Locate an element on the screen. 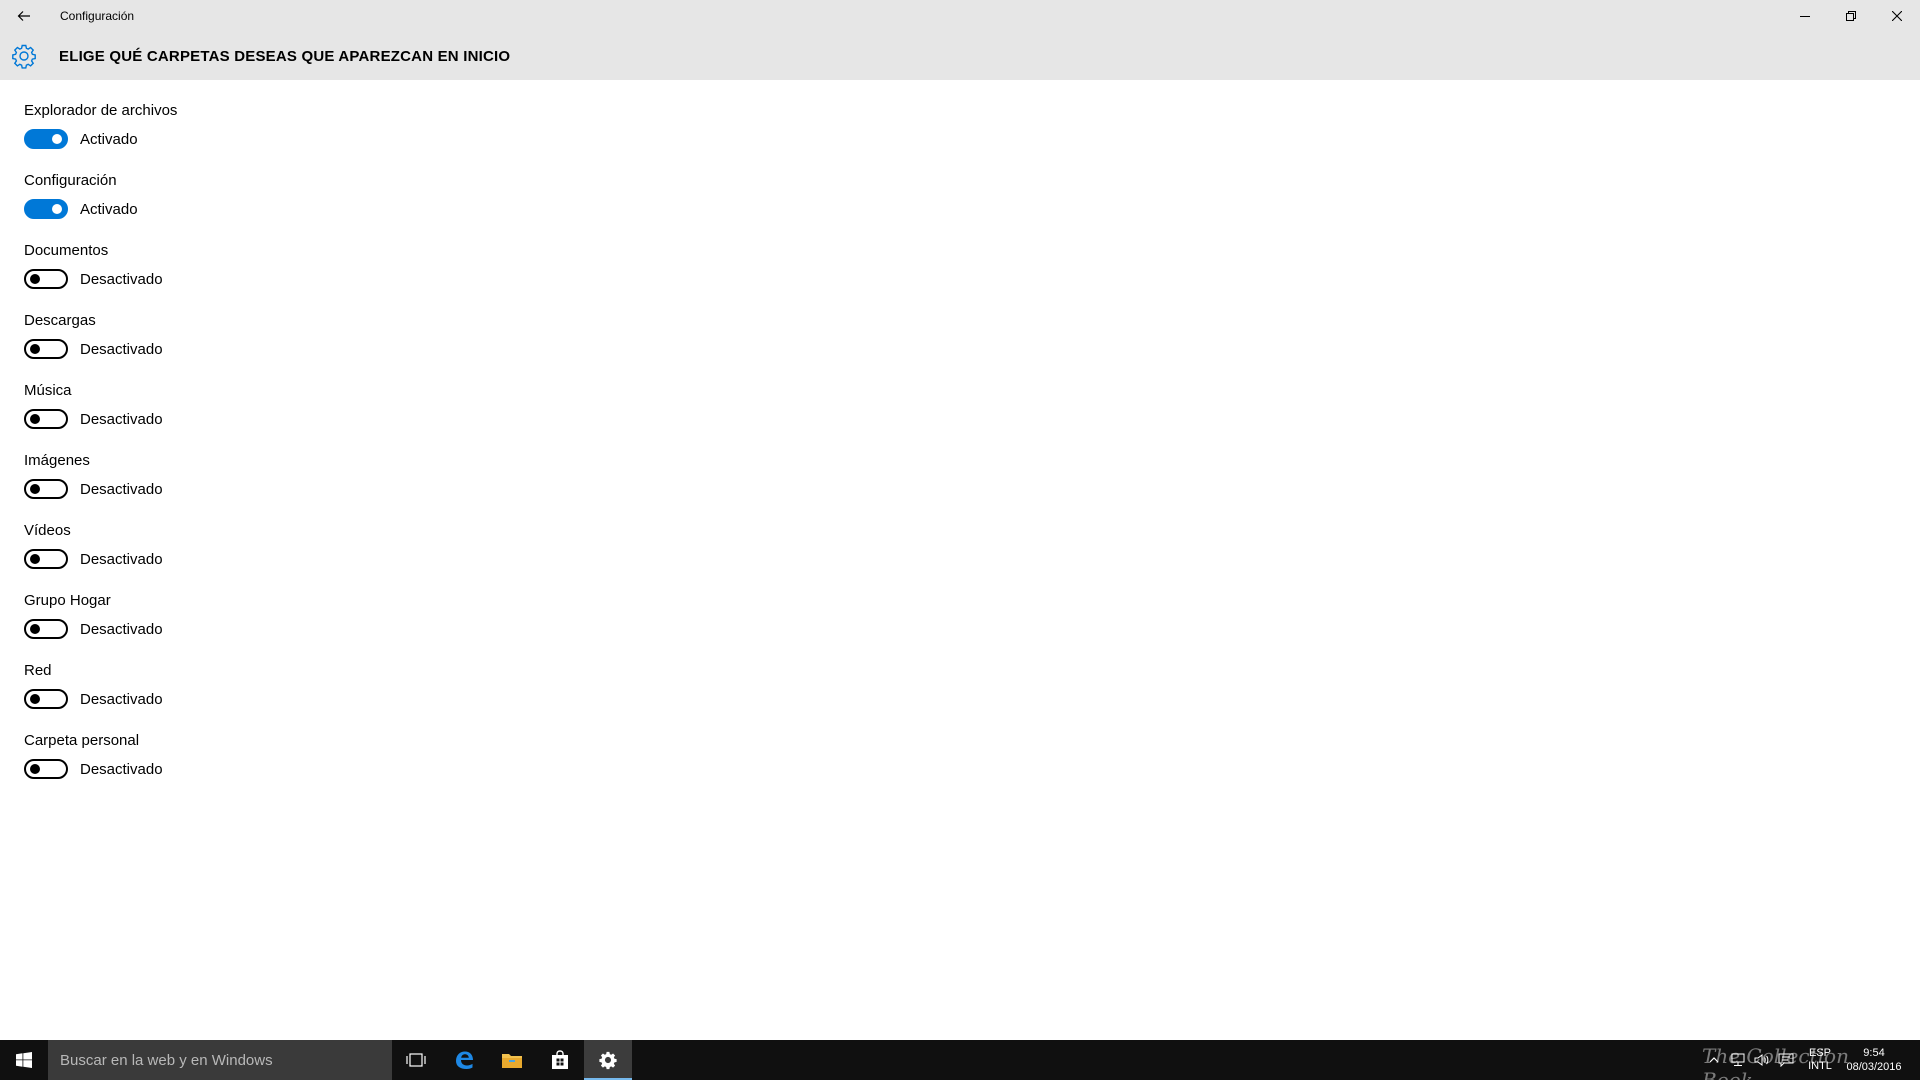  edge-icon is located at coordinates (464, 1060).